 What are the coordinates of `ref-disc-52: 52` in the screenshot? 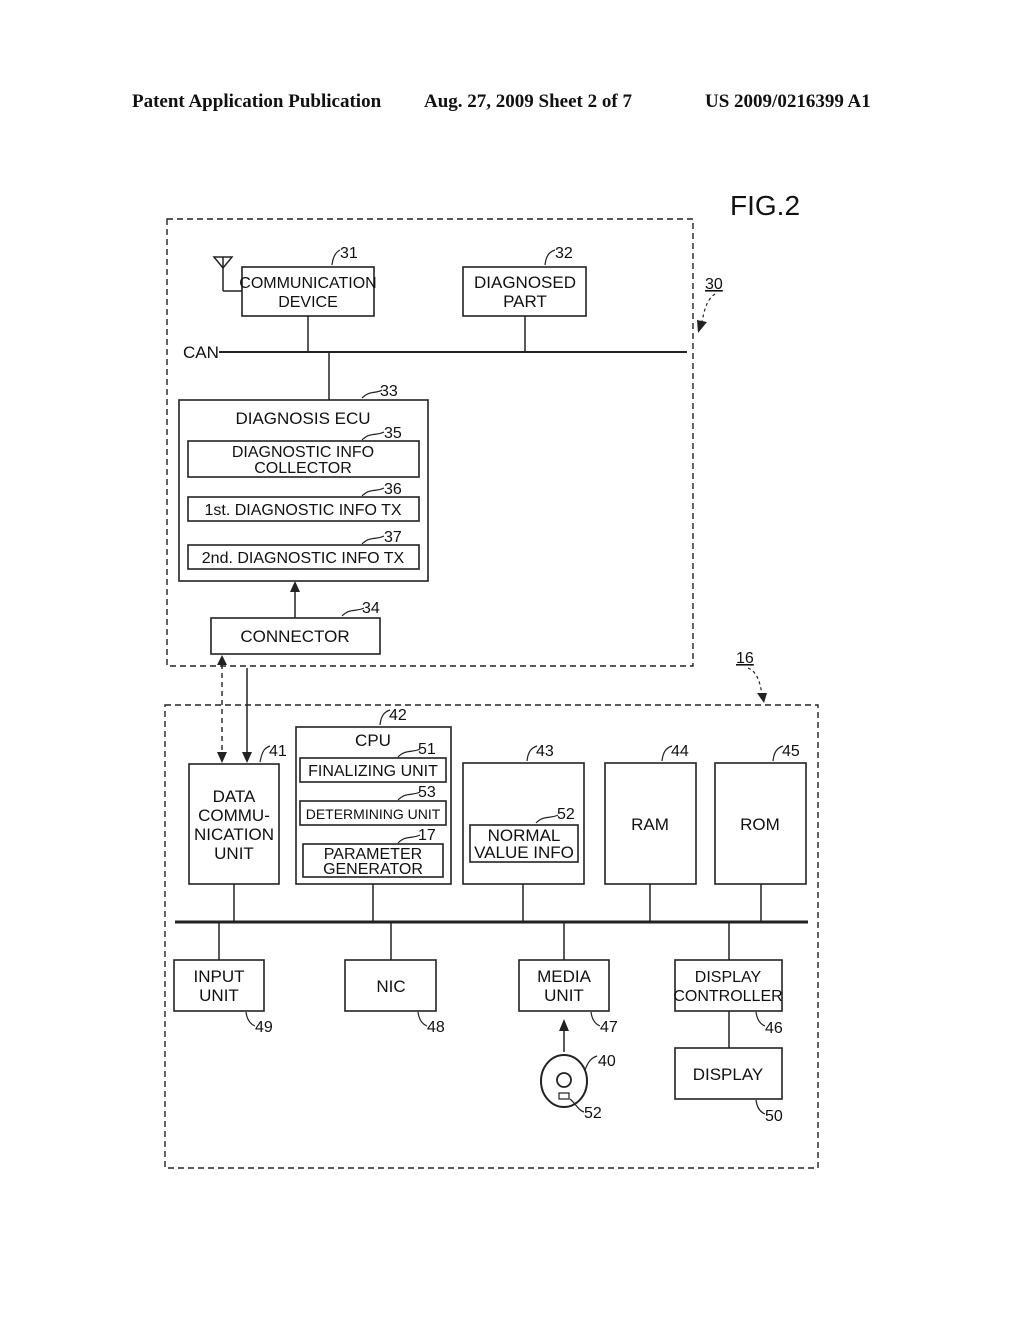 It's located at (593, 1113).